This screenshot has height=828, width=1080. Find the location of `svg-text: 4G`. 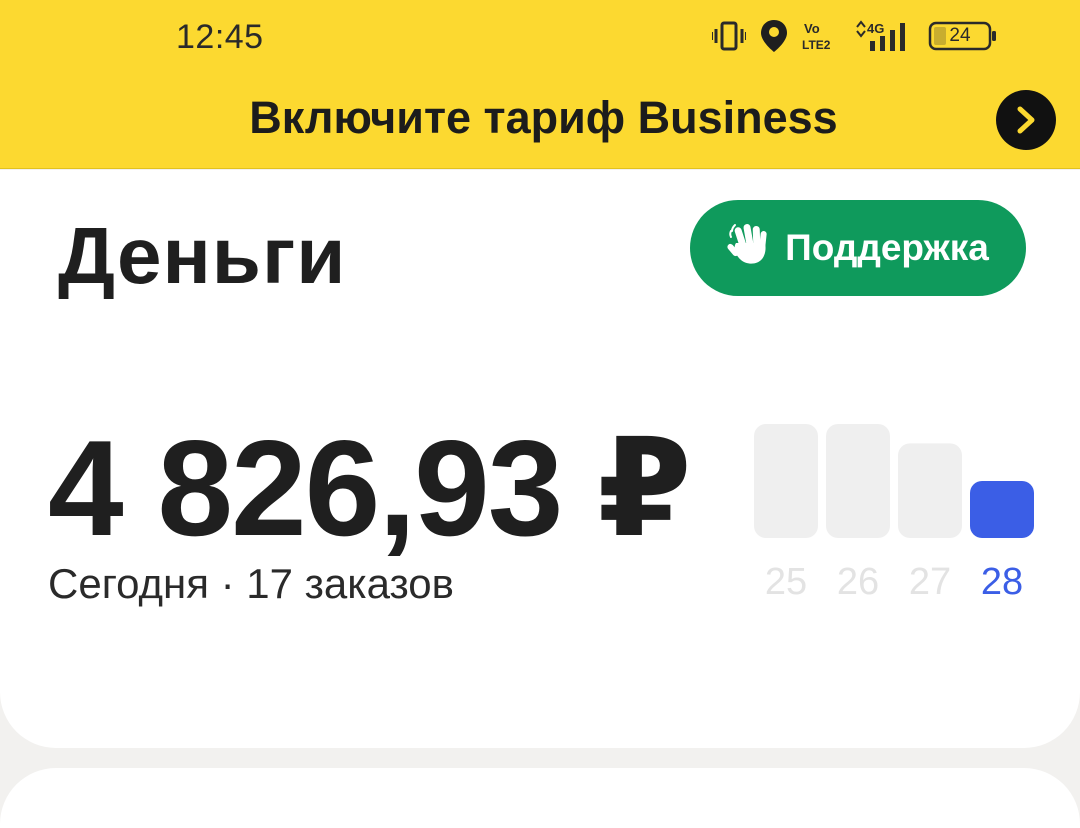

svg-text: 4G is located at coordinates (875, 28).